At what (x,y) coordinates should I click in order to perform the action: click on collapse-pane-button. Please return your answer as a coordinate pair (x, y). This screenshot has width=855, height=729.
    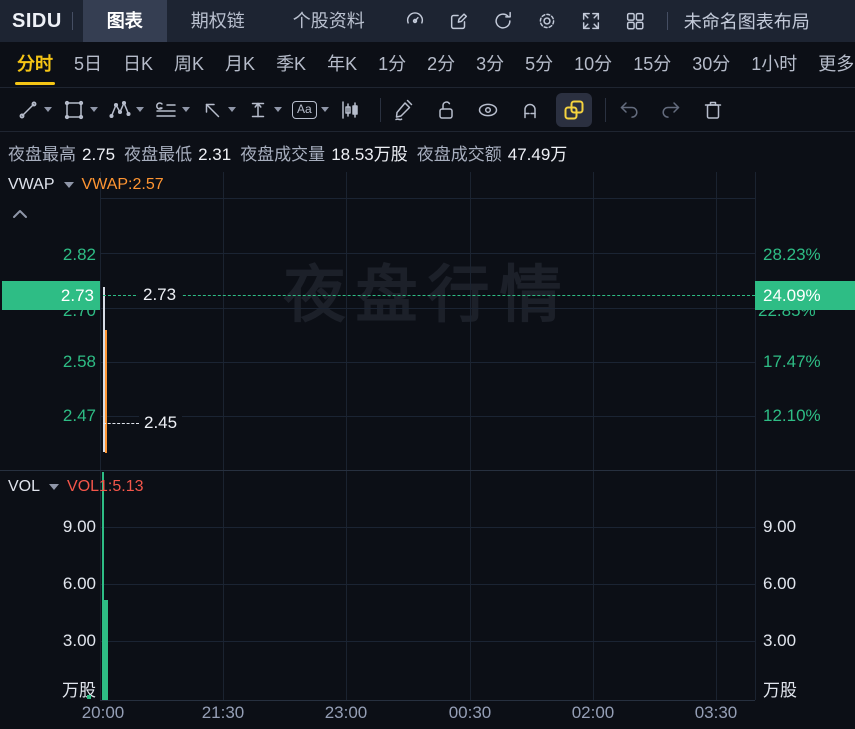
    Looking at the image, I should click on (20, 215).